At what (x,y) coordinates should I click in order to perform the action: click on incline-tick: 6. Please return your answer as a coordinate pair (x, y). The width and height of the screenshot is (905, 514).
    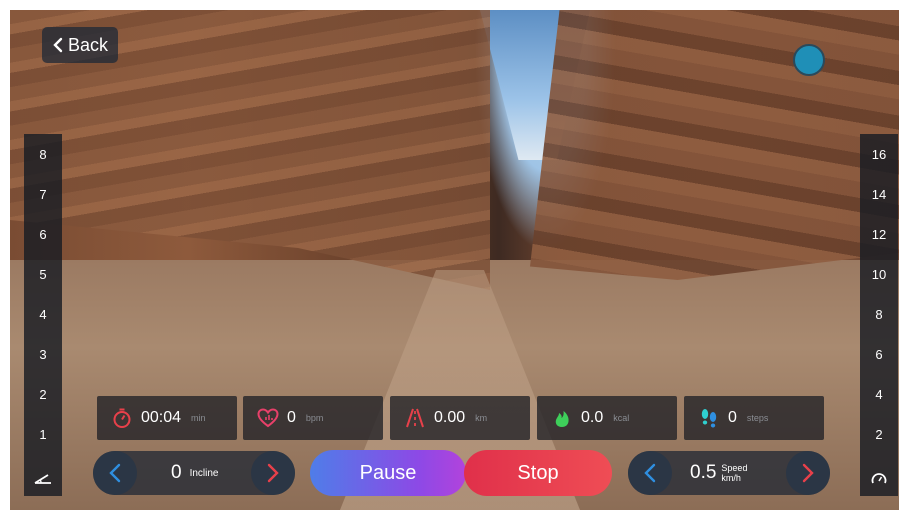
    Looking at the image, I should click on (43, 234).